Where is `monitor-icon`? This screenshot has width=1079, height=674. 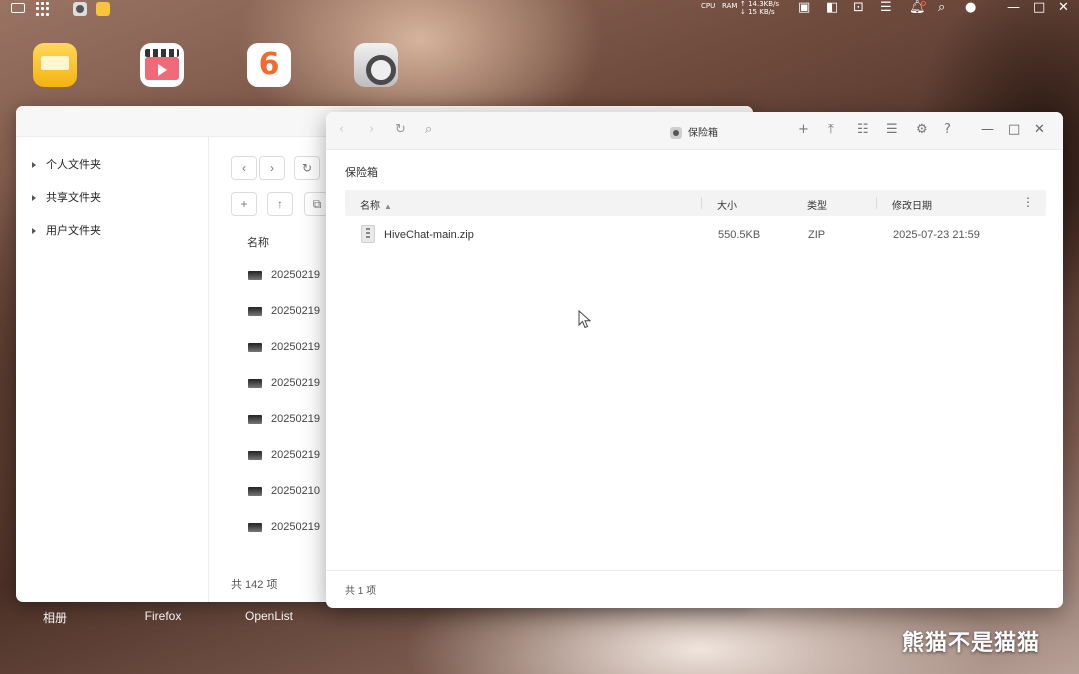 monitor-icon is located at coordinates (18, 8).